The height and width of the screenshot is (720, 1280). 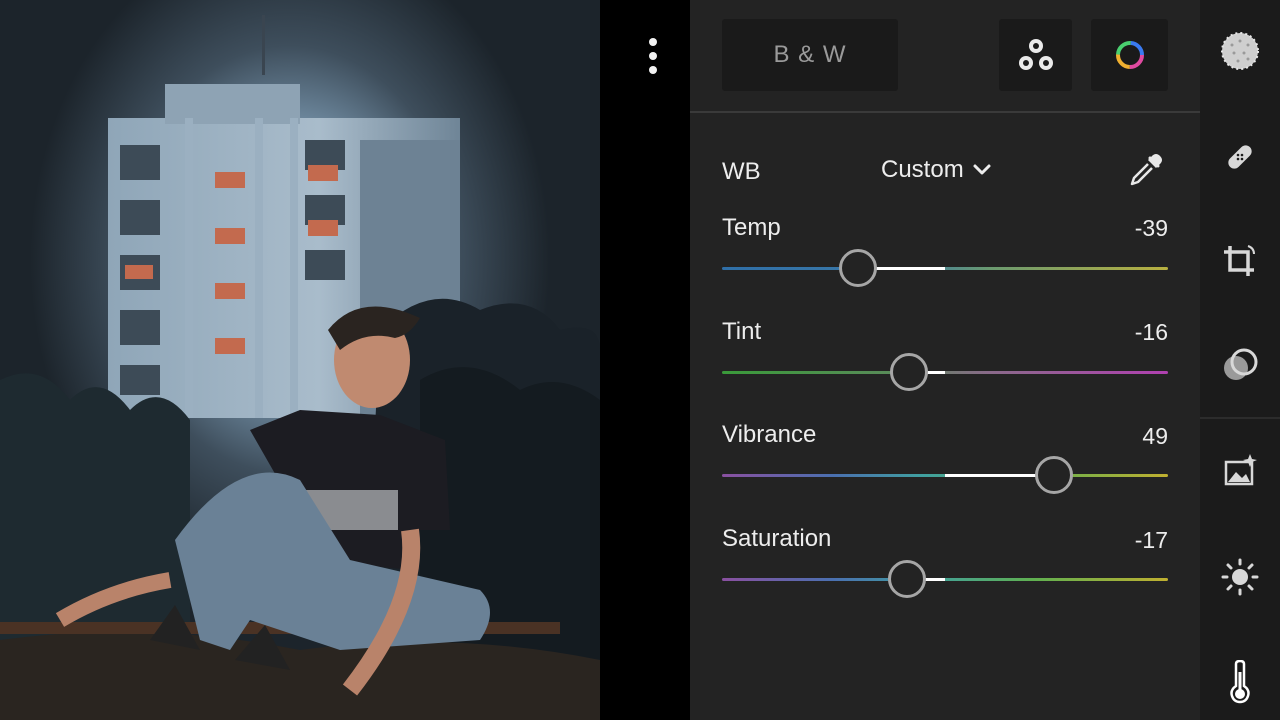 I want to click on masking-tool-button, so click(x=1240, y=366).